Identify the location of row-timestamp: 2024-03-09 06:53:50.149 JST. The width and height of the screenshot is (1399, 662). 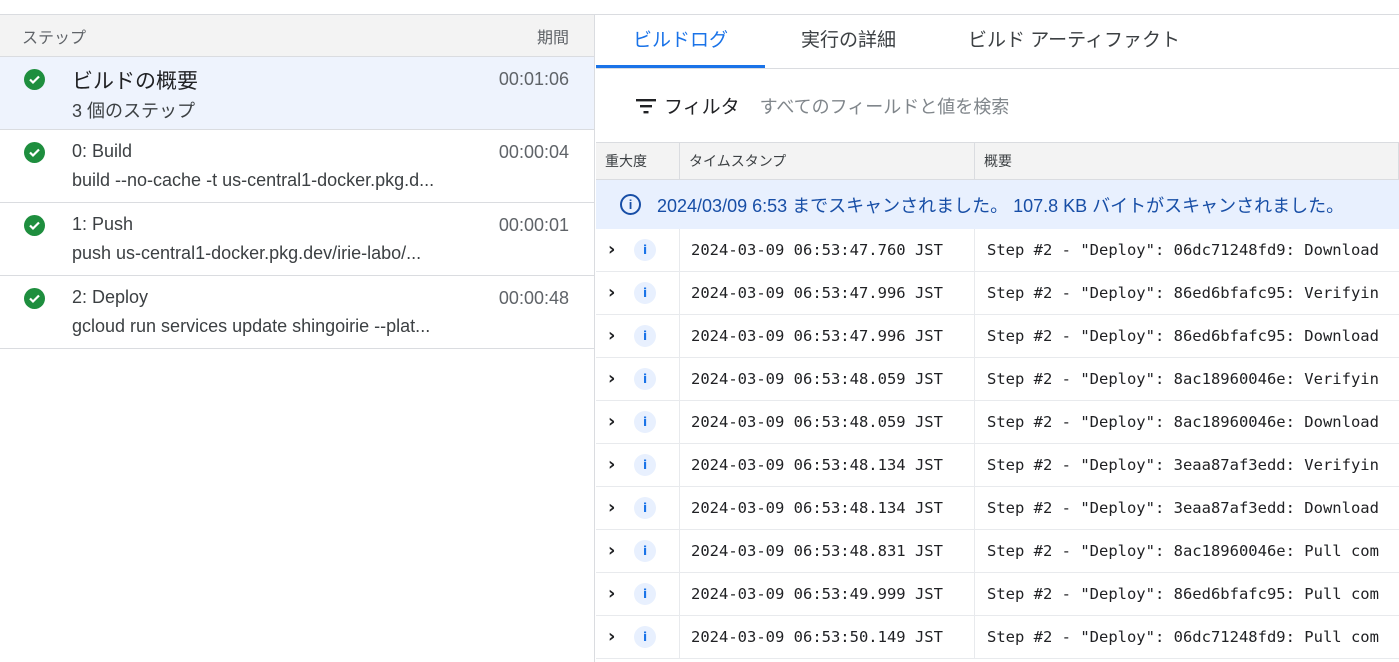
(827, 637).